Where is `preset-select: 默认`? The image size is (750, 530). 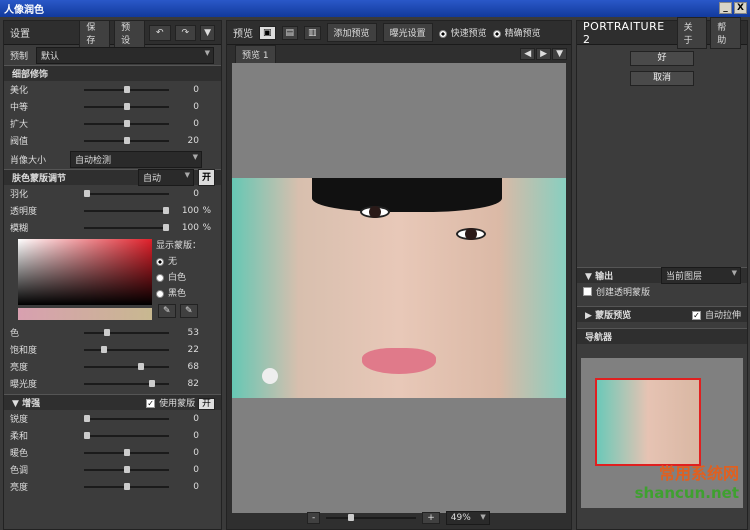 preset-select: 默认 is located at coordinates (125, 55).